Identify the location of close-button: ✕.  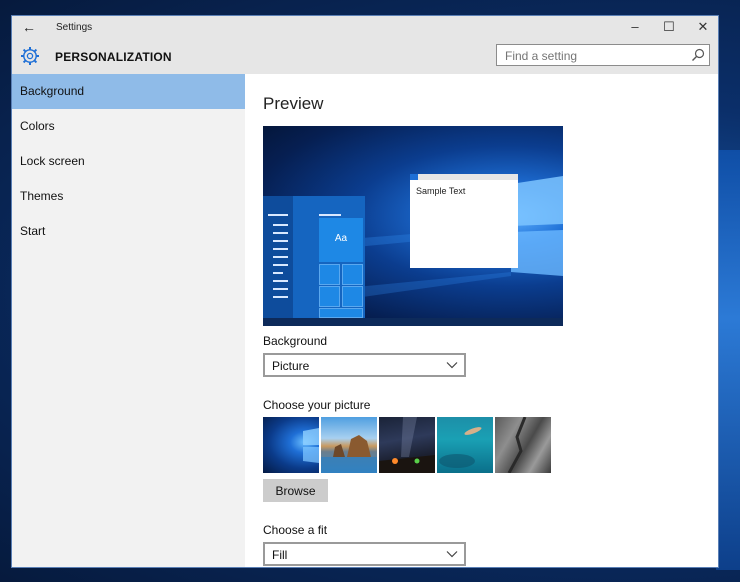
(703, 27).